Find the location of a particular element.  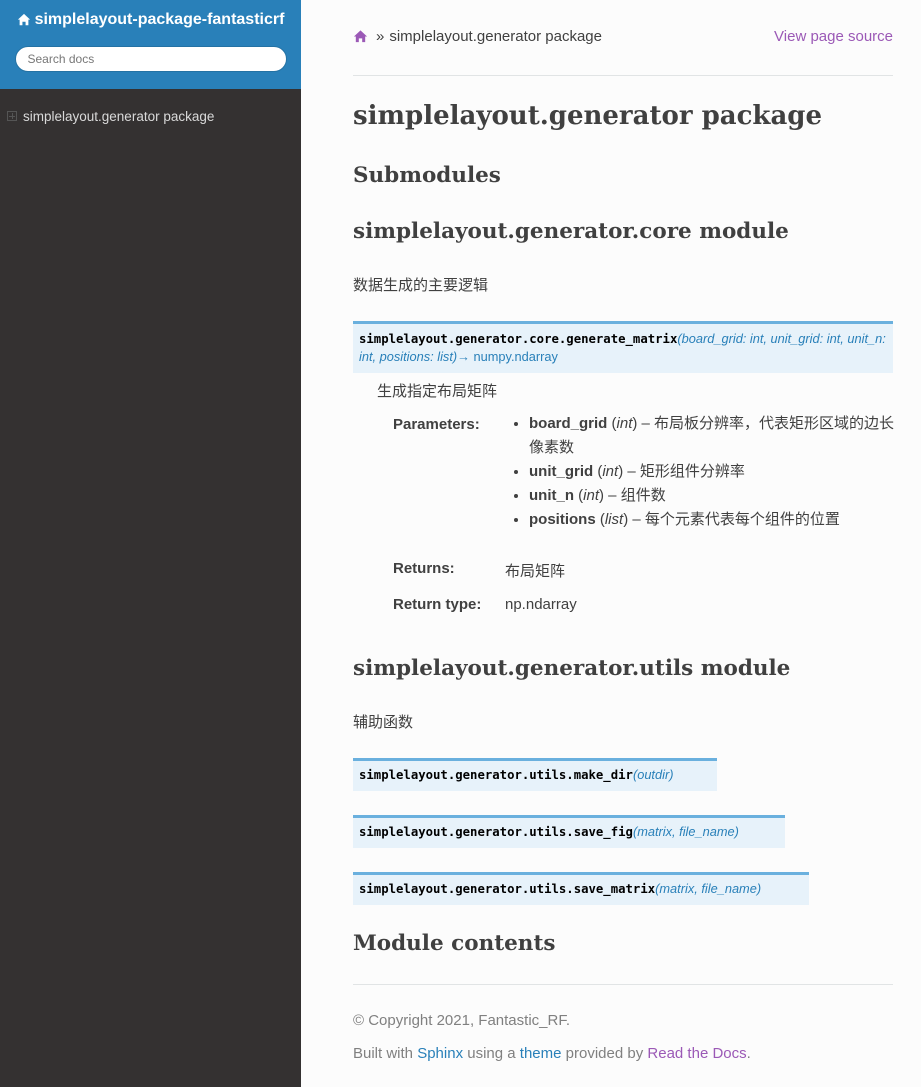

function-name: simplelayout.generator.utils.save_fig is located at coordinates (496, 832).